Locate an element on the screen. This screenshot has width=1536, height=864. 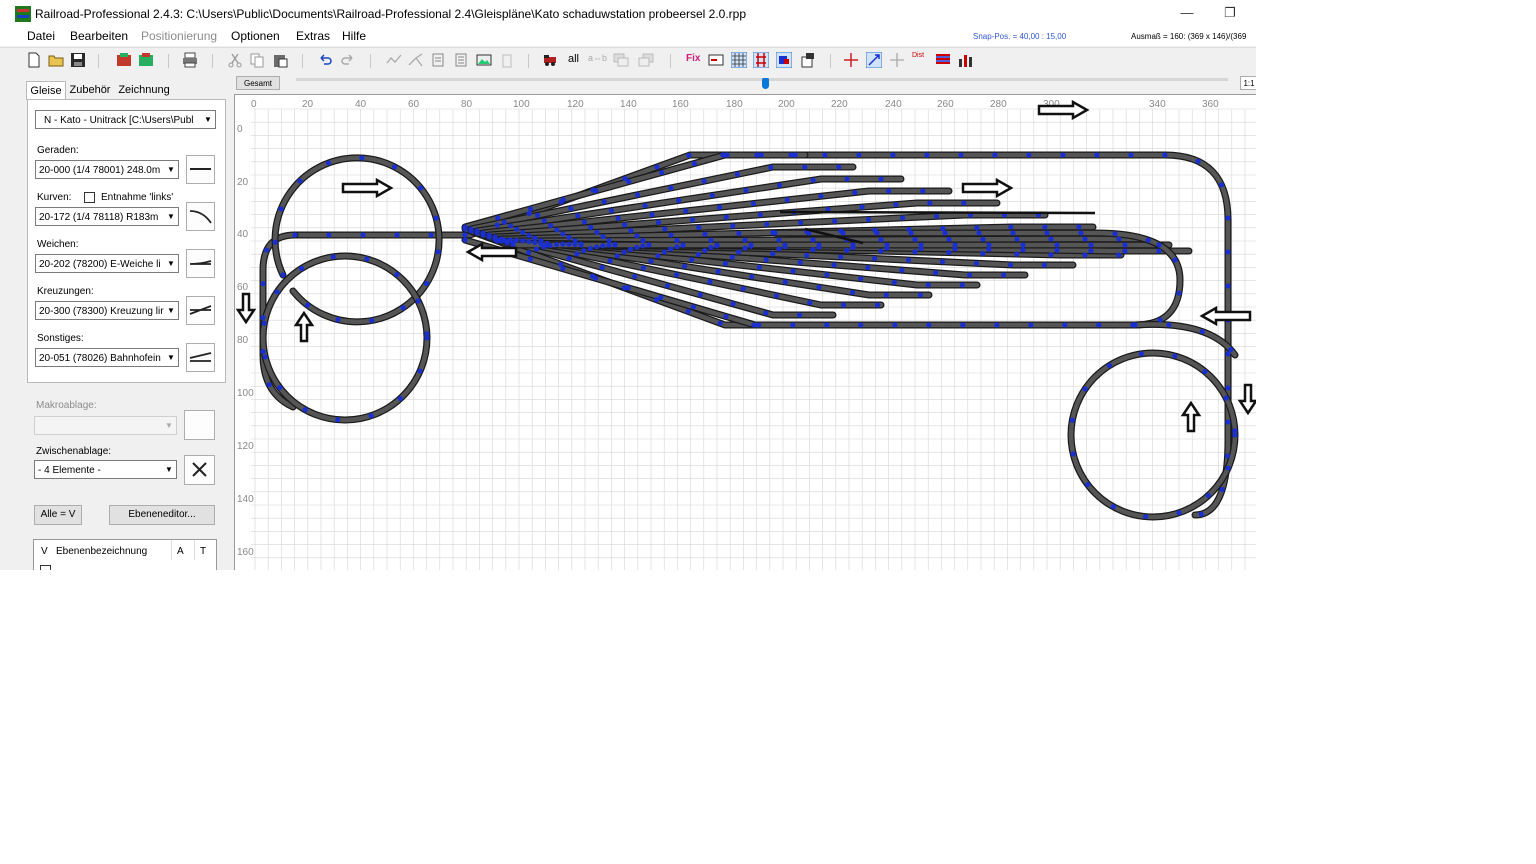
column-divider is located at coordinates (194, 550).